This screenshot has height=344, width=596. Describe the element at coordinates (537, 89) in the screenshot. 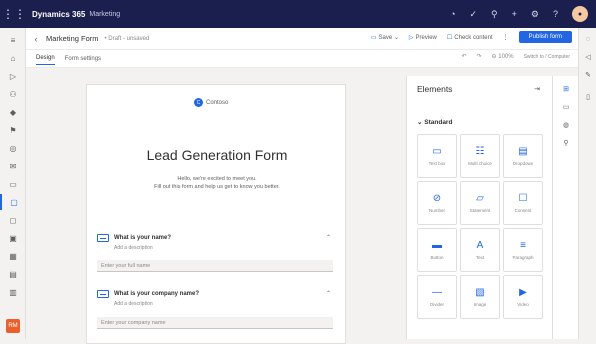

I see `collapse-panel-icon: ⇥` at that location.